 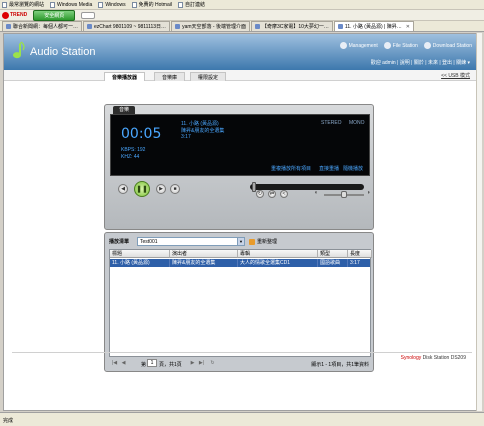 What do you see at coordinates (307, 187) in the screenshot?
I see `seek-bar` at bounding box center [307, 187].